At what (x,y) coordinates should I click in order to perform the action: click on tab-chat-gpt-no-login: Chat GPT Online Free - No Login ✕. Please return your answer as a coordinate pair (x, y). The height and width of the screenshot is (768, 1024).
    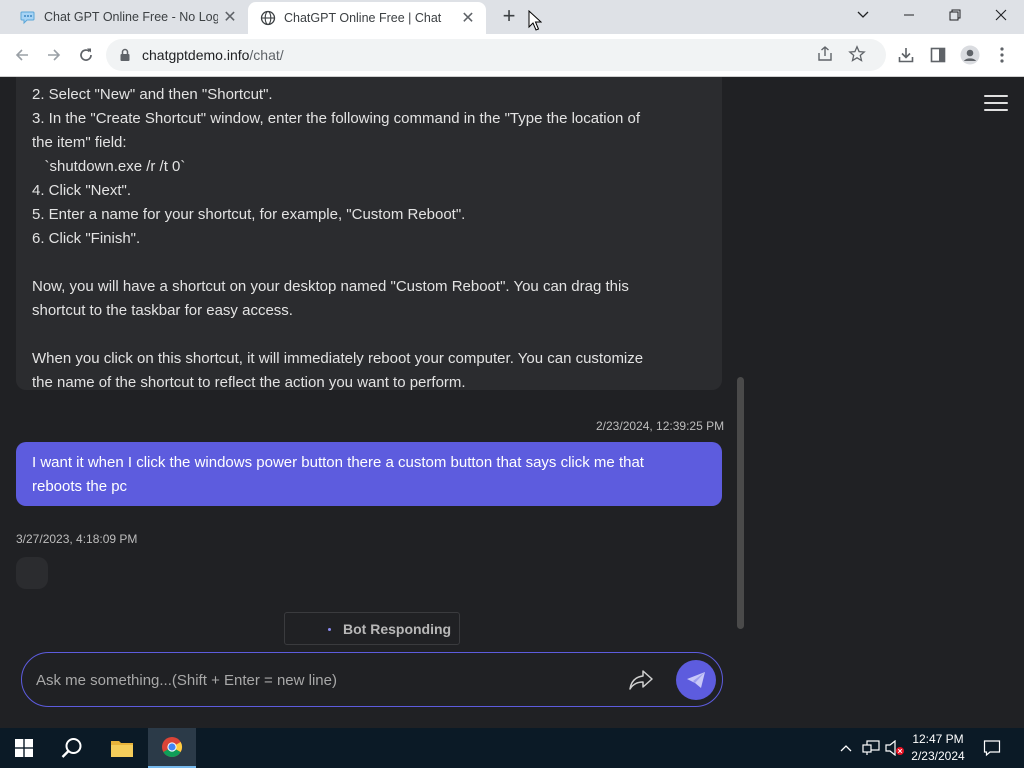
    Looking at the image, I should click on (128, 17).